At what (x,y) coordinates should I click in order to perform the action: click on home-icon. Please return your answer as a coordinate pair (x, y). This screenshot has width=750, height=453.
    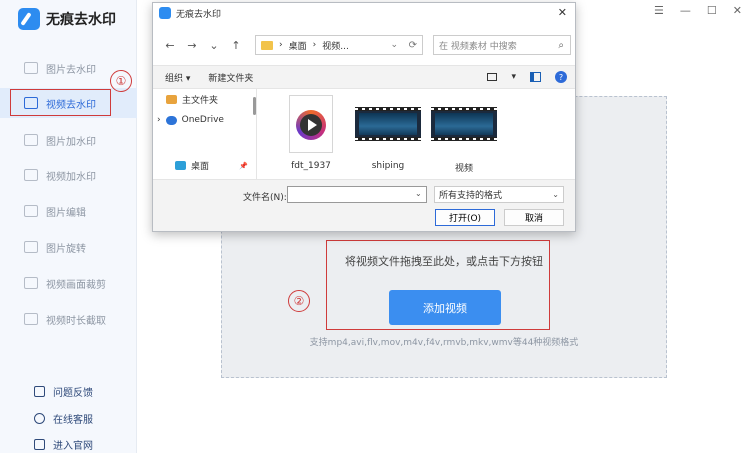
    Looking at the image, I should click on (171, 99).